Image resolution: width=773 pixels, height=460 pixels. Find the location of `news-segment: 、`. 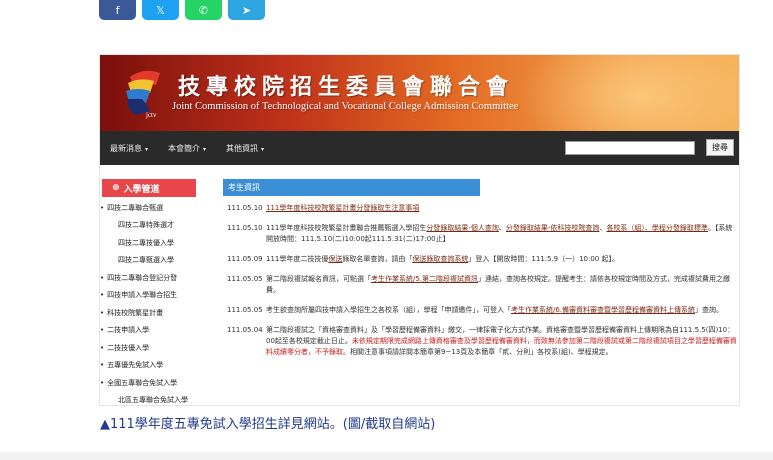

news-segment: 、 is located at coordinates (502, 228).